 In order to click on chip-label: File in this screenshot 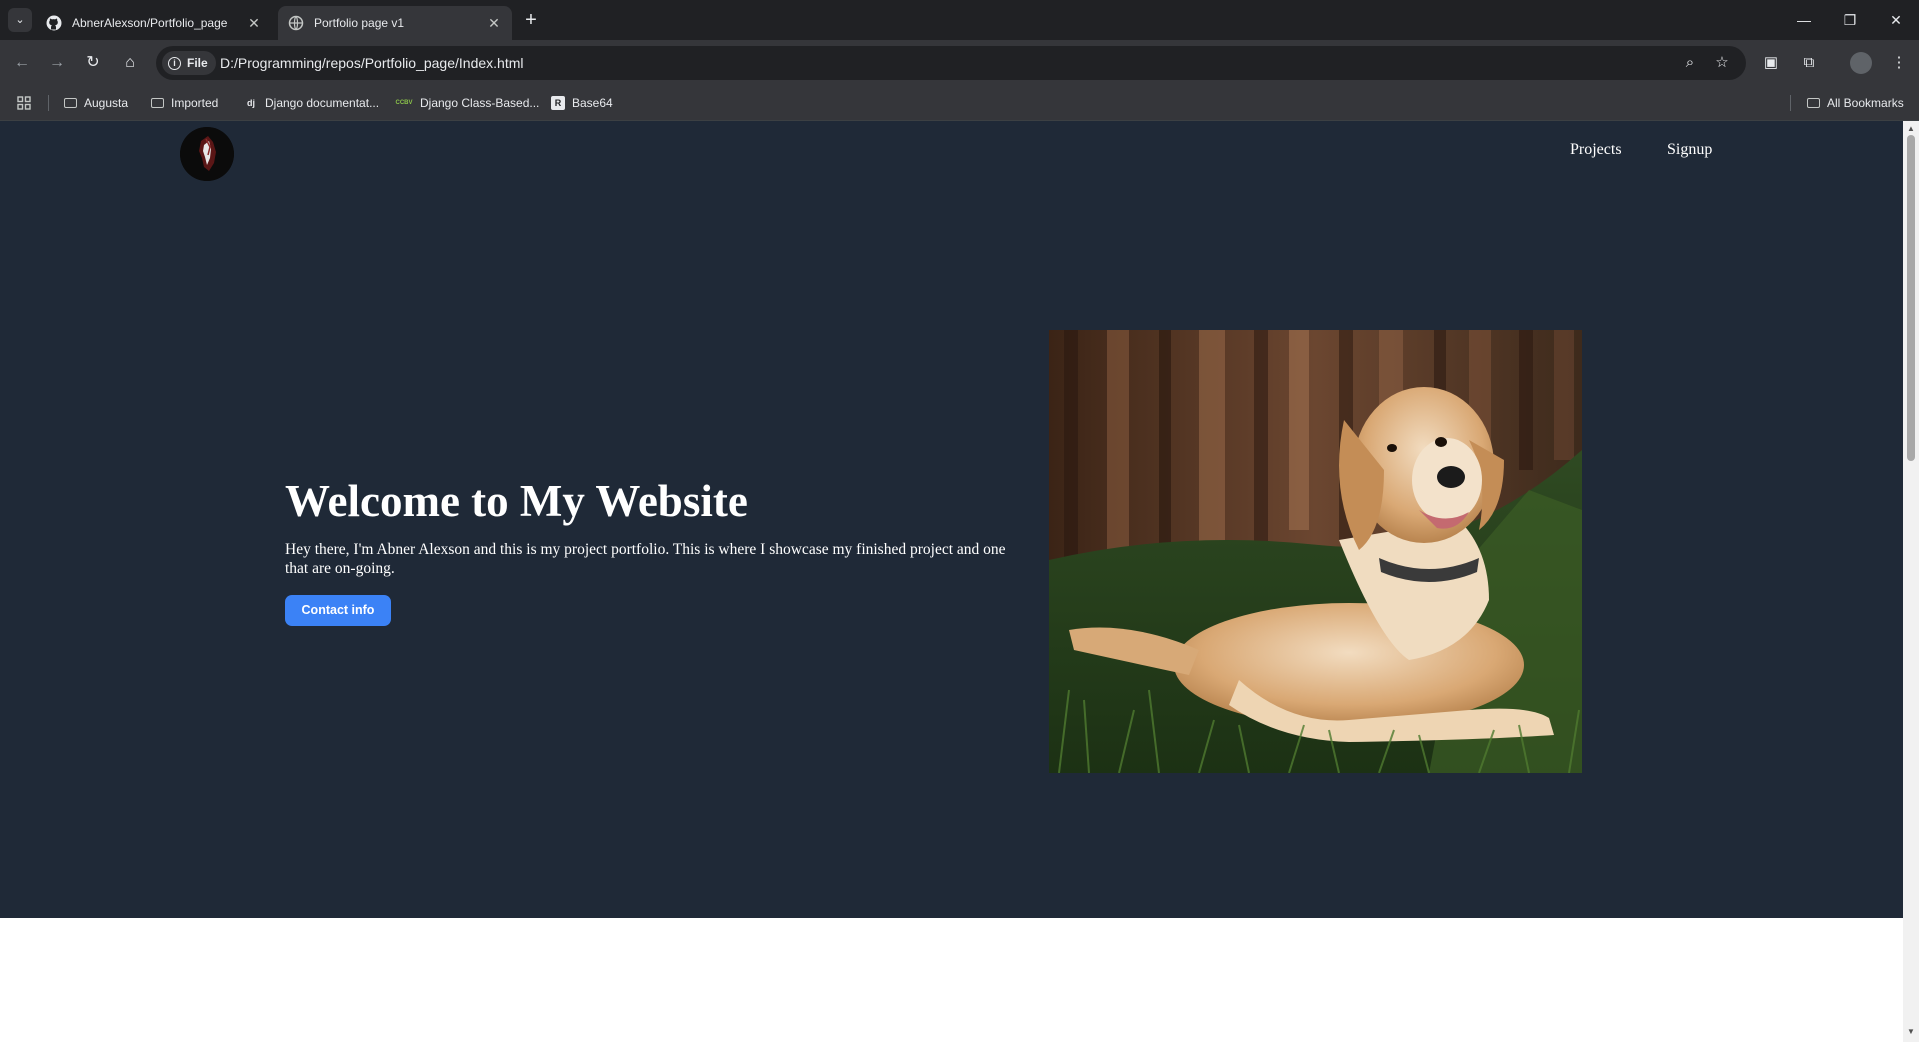, I will do `click(197, 63)`.